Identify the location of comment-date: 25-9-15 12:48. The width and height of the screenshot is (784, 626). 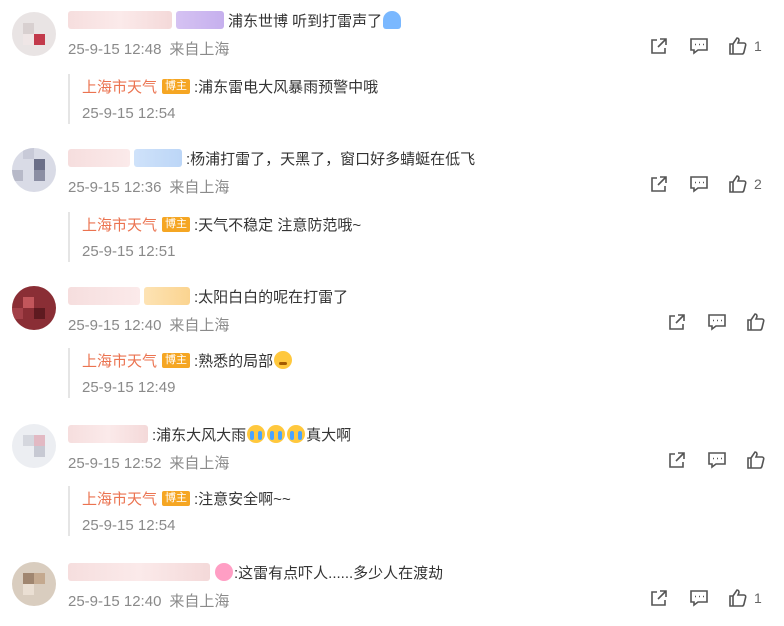
(115, 49).